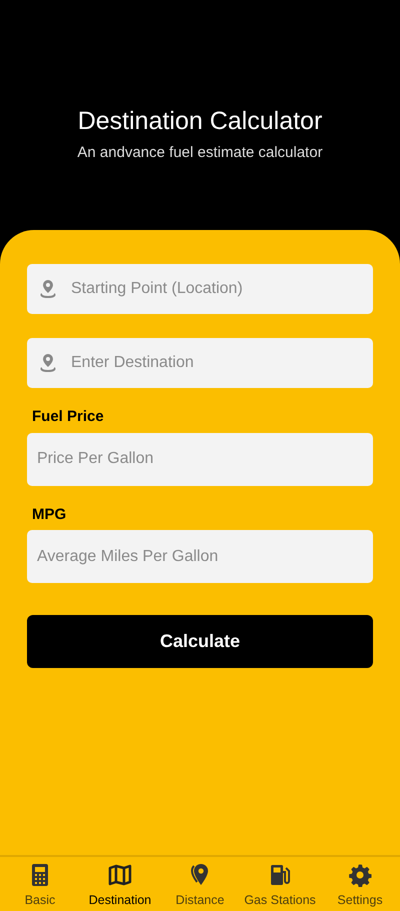 The width and height of the screenshot is (400, 911). I want to click on fuel-pump-icon, so click(280, 875).